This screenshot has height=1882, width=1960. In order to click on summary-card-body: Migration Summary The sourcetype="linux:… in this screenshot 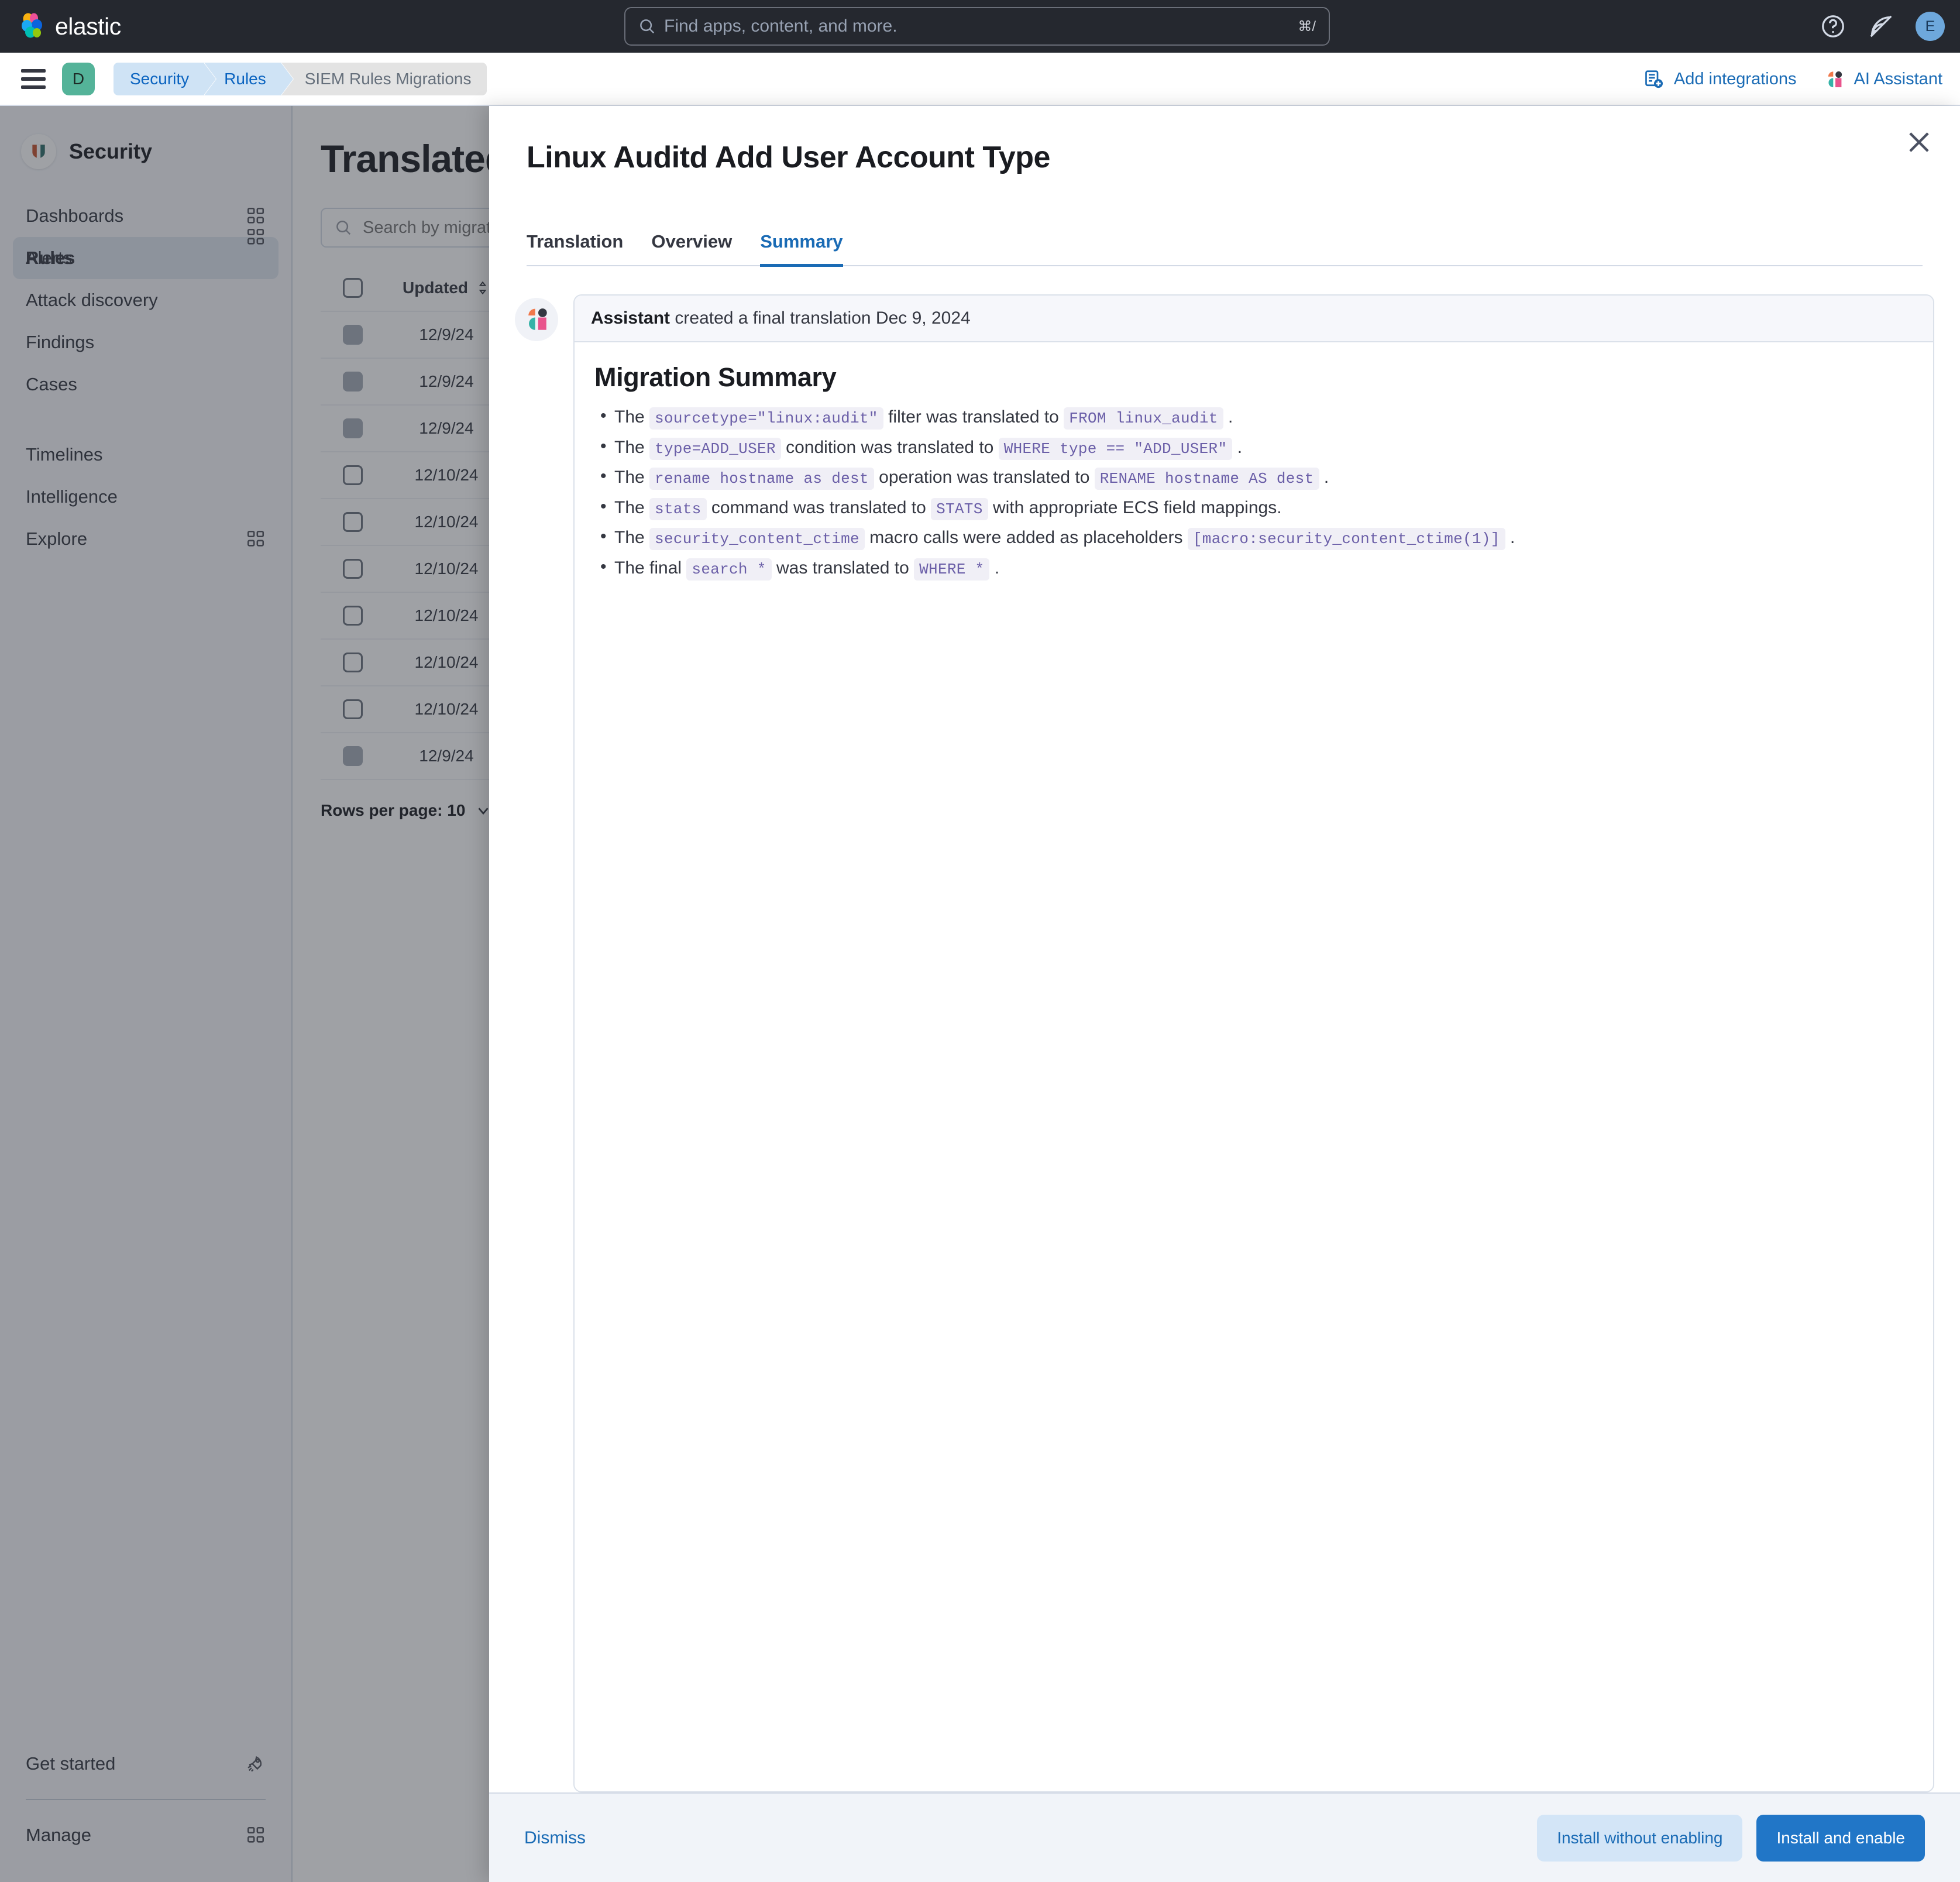, I will do `click(1254, 476)`.